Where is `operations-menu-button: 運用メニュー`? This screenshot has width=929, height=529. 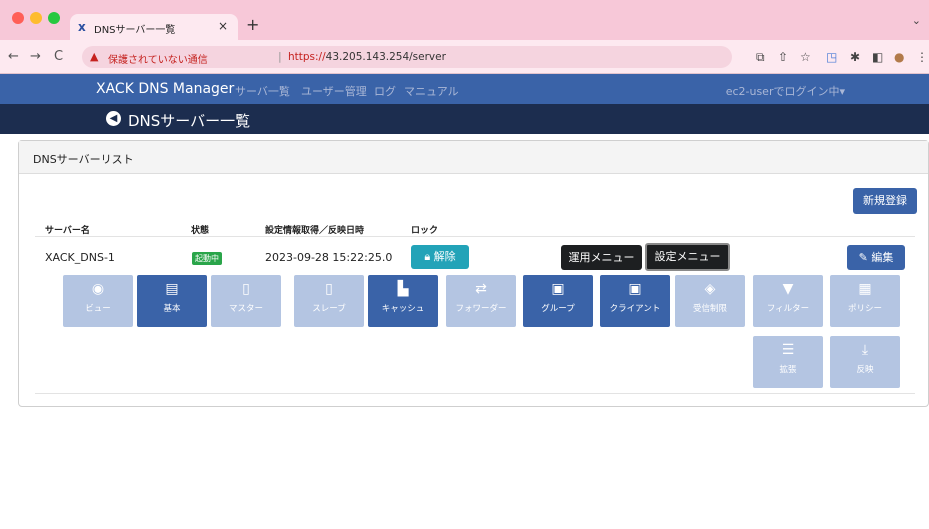 operations-menu-button: 運用メニュー is located at coordinates (601, 257).